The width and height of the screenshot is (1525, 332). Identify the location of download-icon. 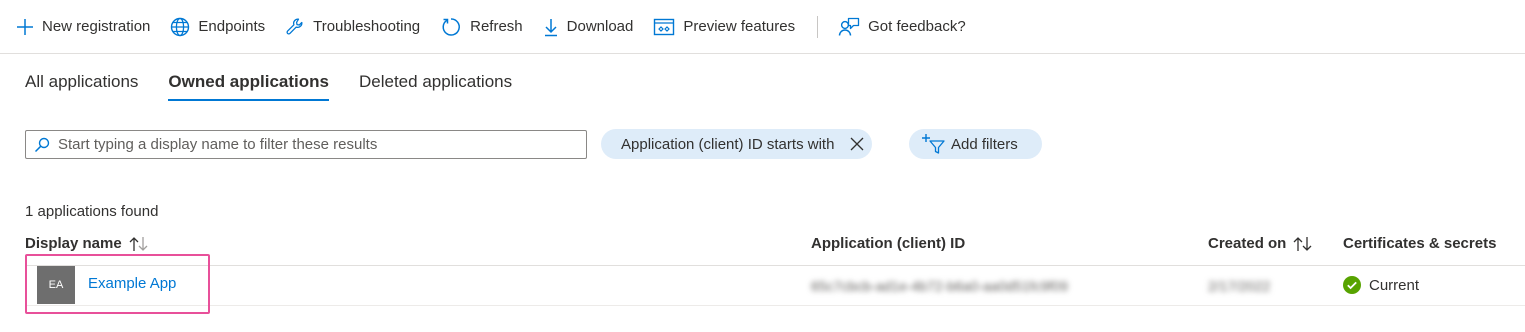
(550, 27).